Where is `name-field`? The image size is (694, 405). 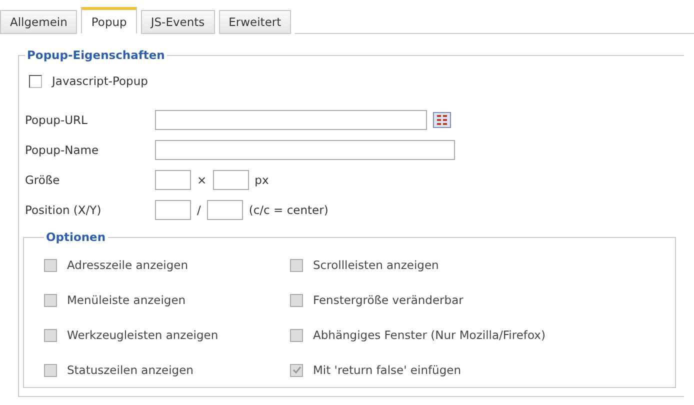
name-field is located at coordinates (305, 150).